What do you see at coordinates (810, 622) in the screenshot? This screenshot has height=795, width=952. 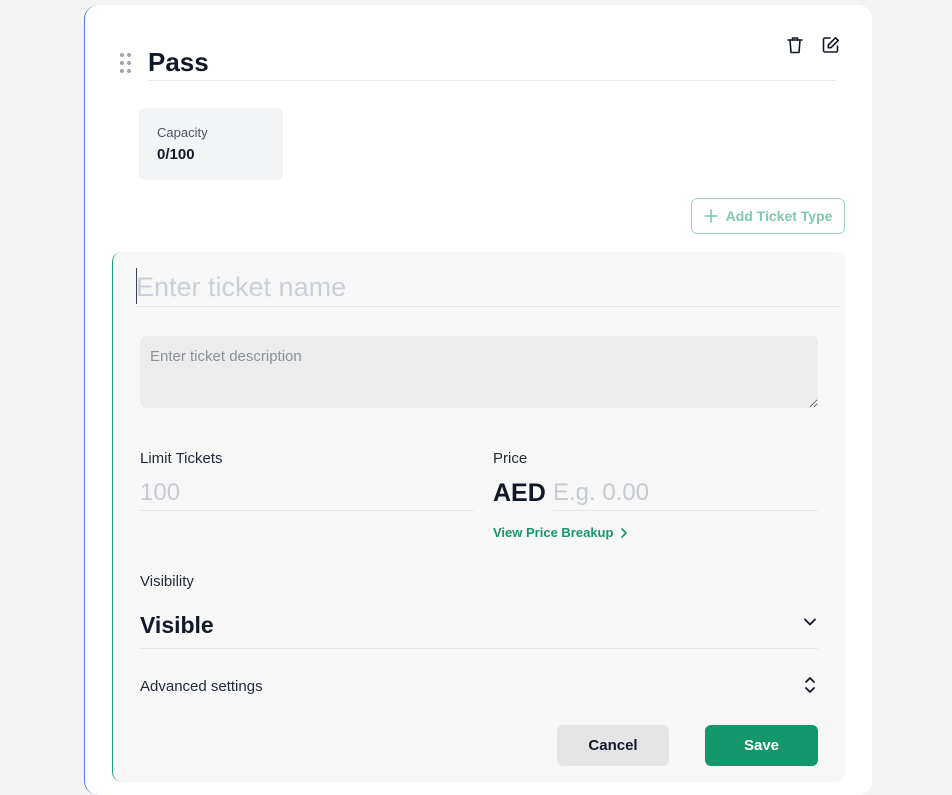 I see `chevron-down-icon` at bounding box center [810, 622].